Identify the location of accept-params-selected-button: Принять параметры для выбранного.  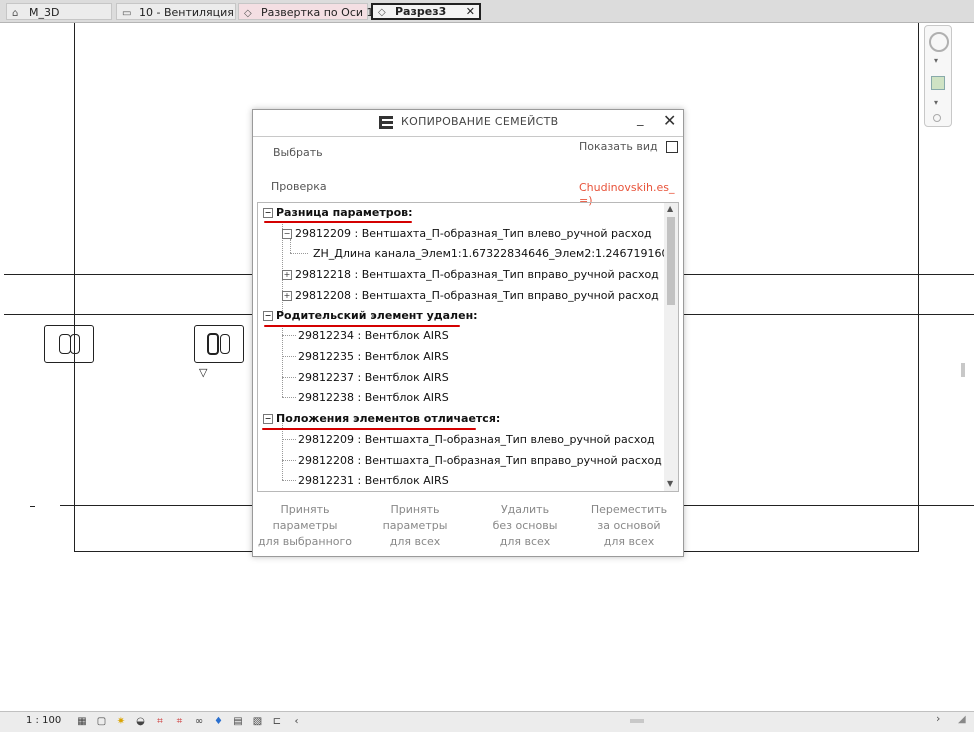
(305, 526).